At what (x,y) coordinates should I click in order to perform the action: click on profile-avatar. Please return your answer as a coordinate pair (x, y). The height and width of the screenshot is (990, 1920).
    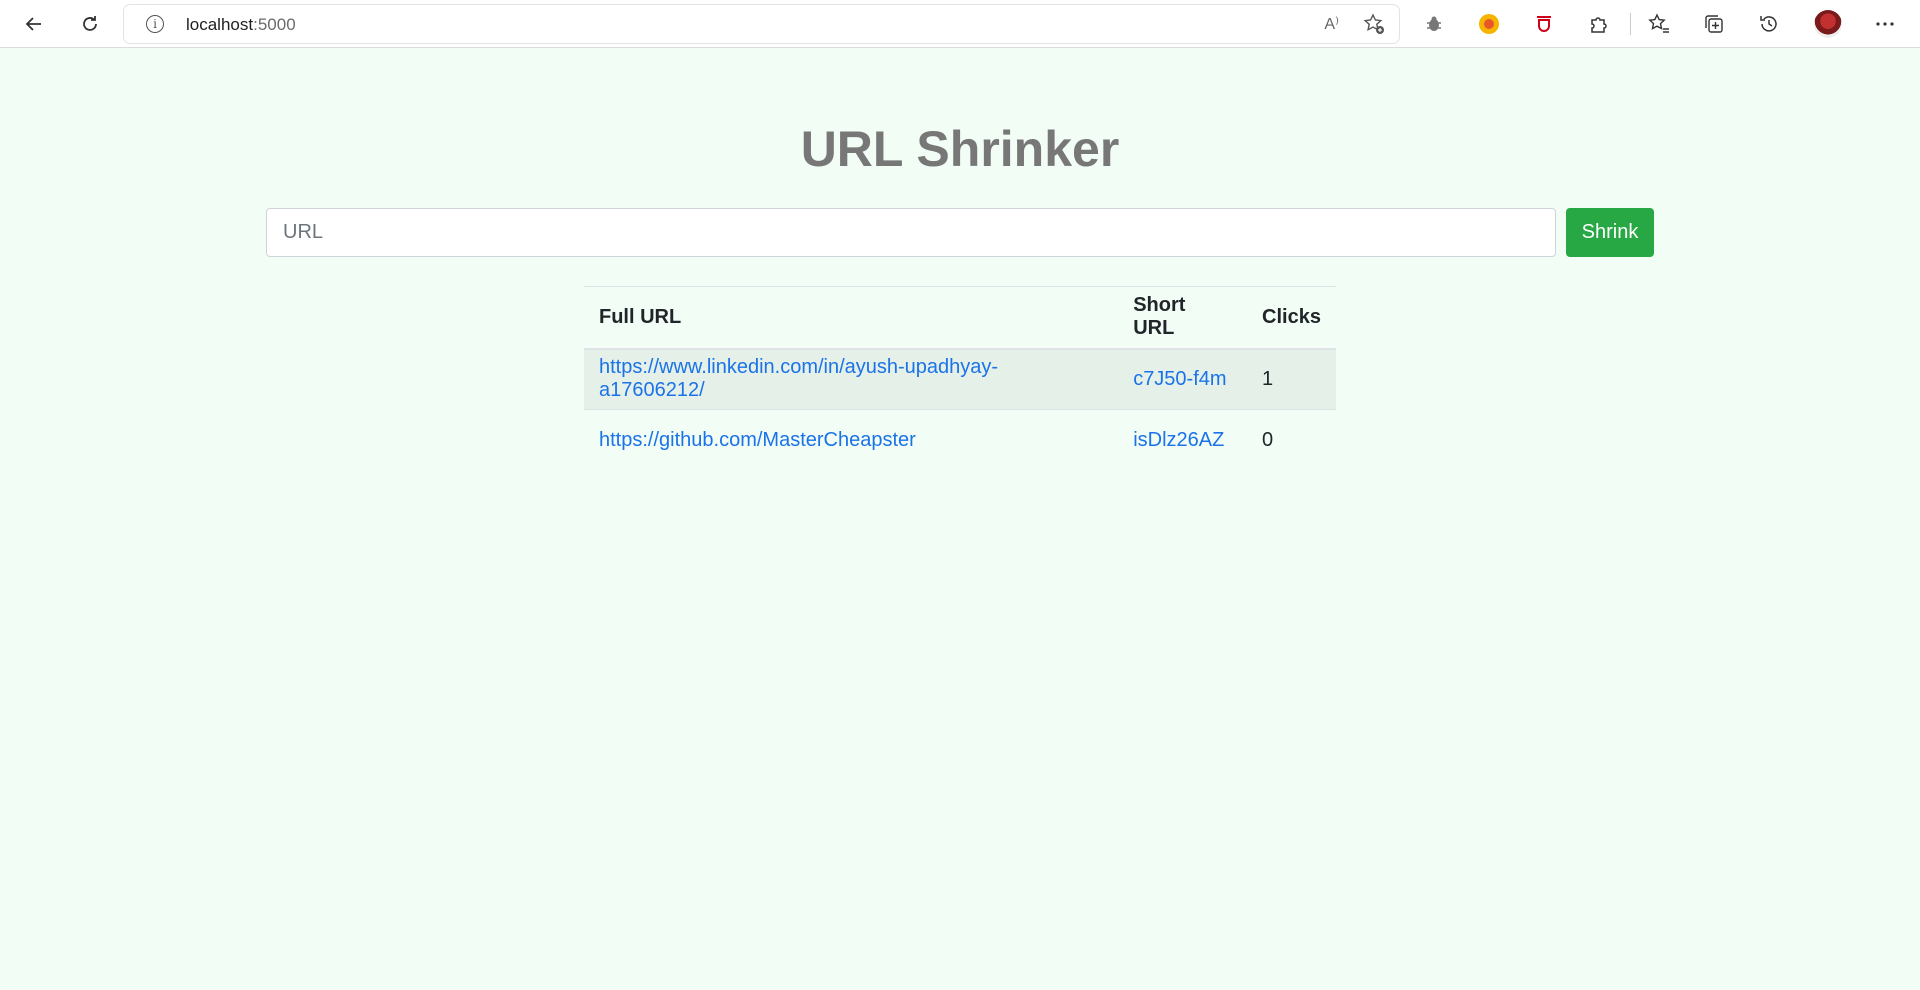
    Looking at the image, I should click on (1828, 24).